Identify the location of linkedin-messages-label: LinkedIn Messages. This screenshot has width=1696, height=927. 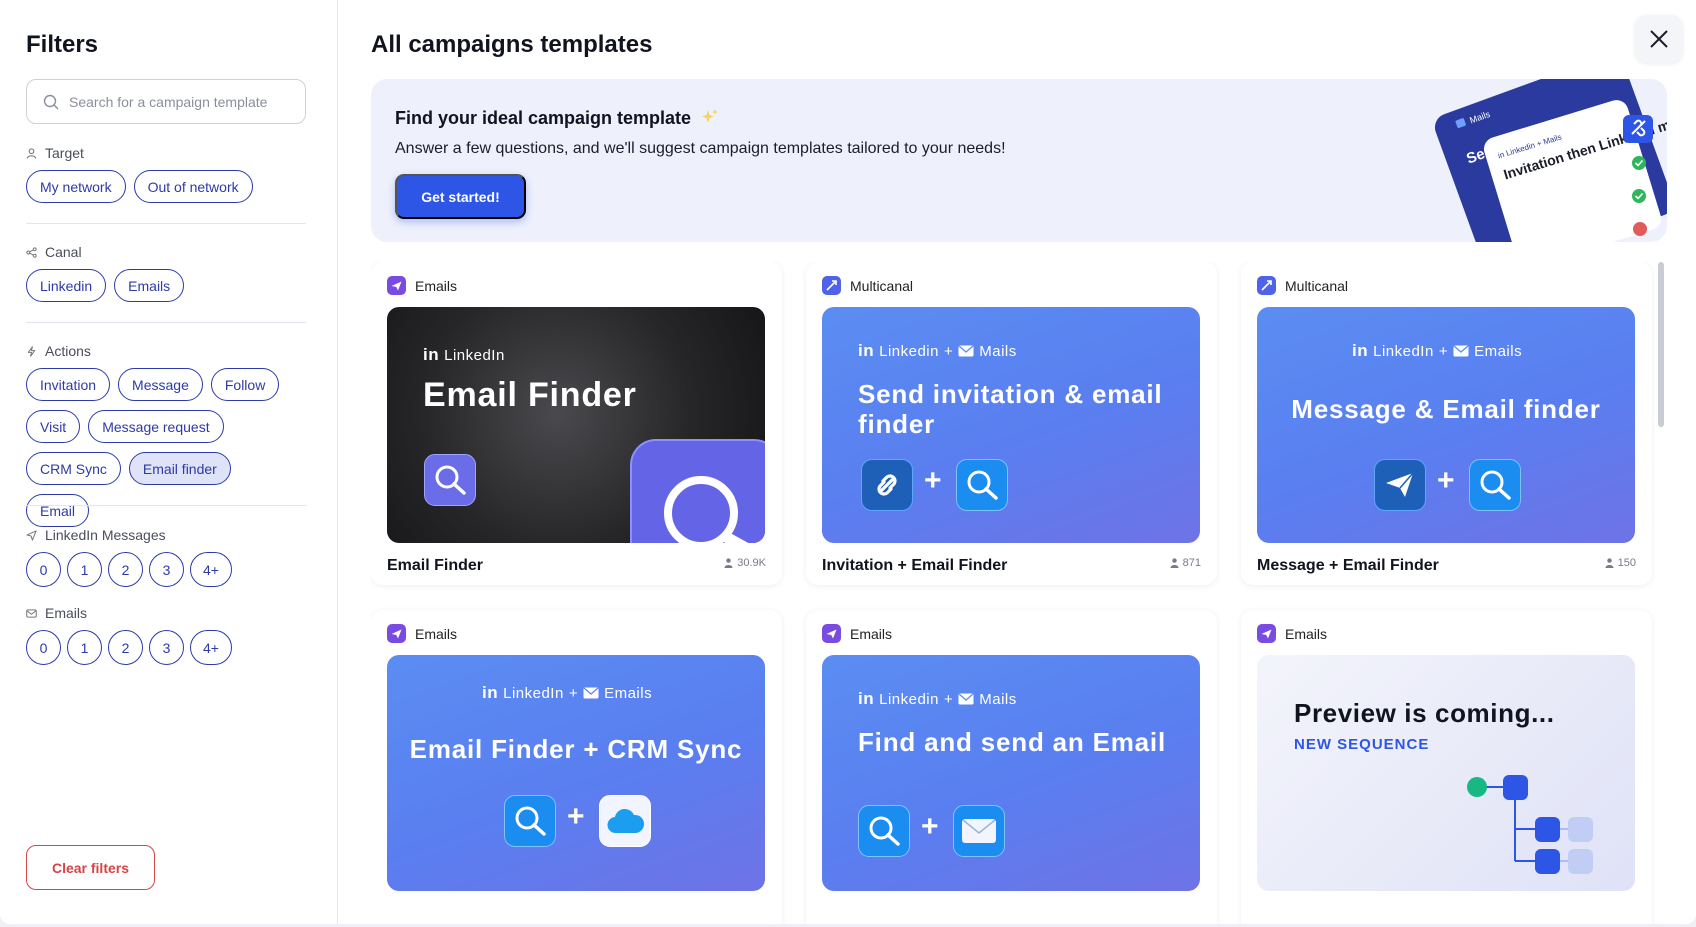
(105, 535).